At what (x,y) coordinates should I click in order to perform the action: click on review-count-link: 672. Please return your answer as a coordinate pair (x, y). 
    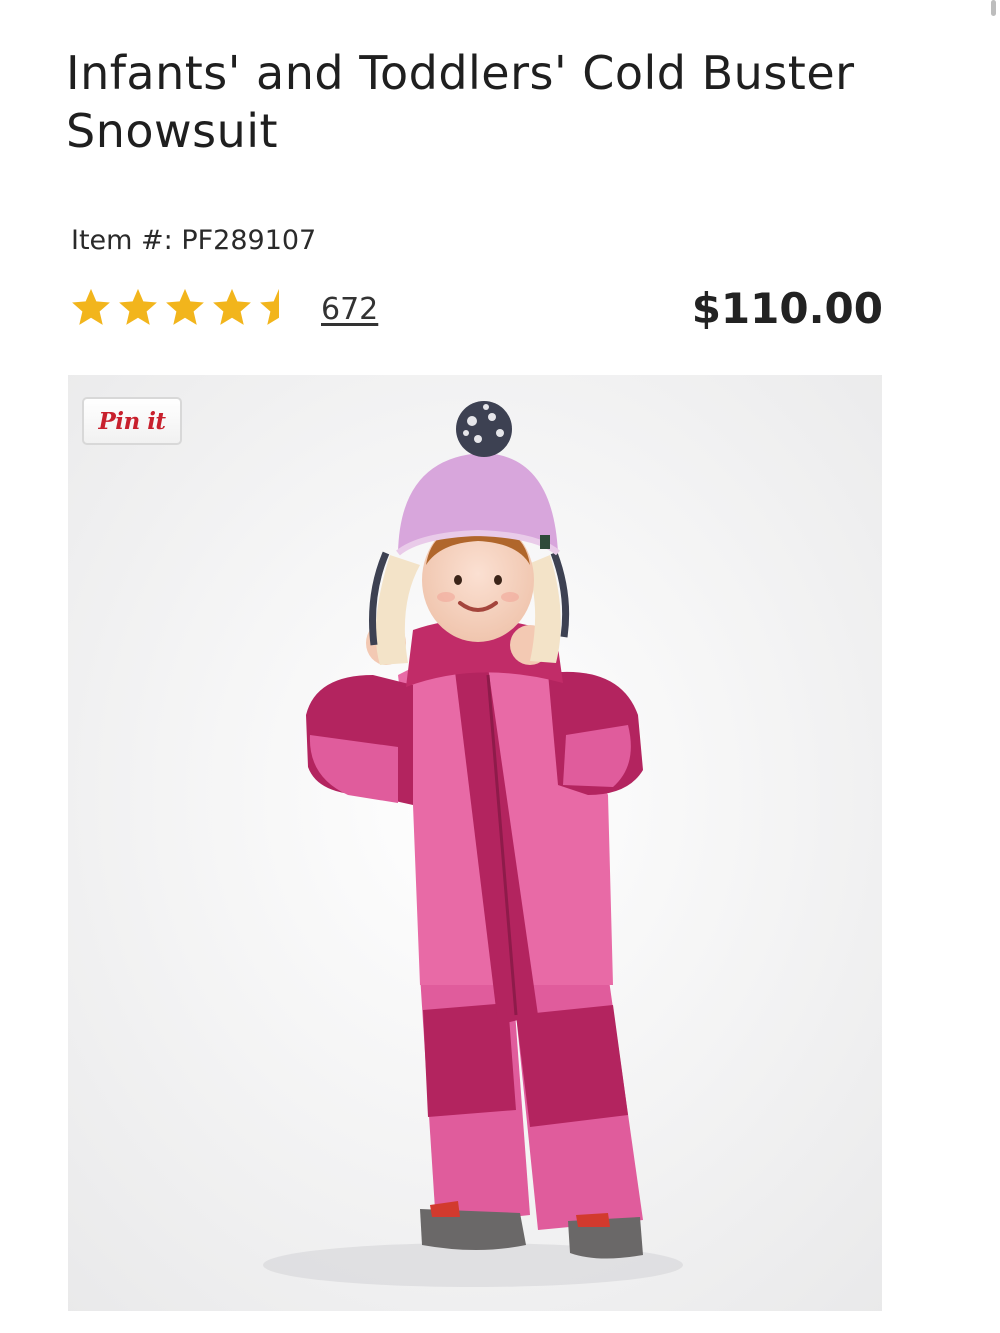
    Looking at the image, I should click on (349, 310).